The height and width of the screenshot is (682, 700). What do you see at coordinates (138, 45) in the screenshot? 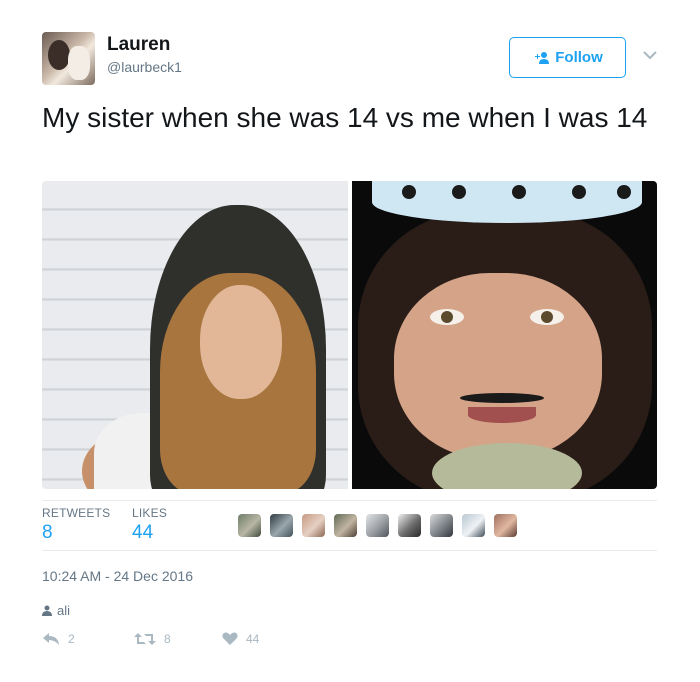
I see `user-name: Lauren` at bounding box center [138, 45].